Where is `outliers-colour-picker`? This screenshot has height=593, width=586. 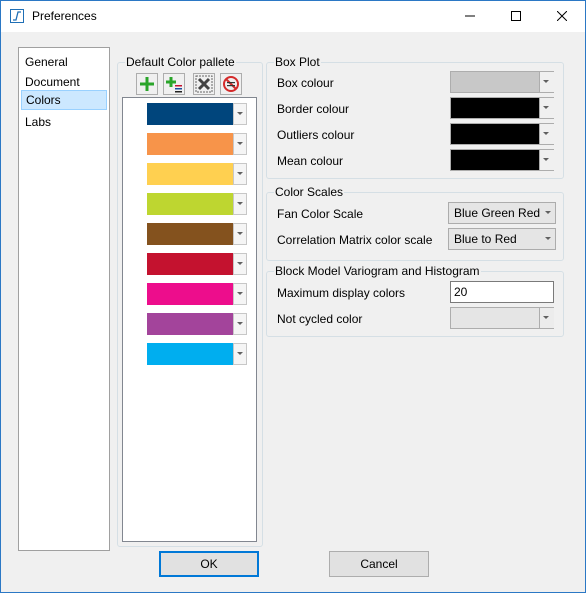 outliers-colour-picker is located at coordinates (502, 134).